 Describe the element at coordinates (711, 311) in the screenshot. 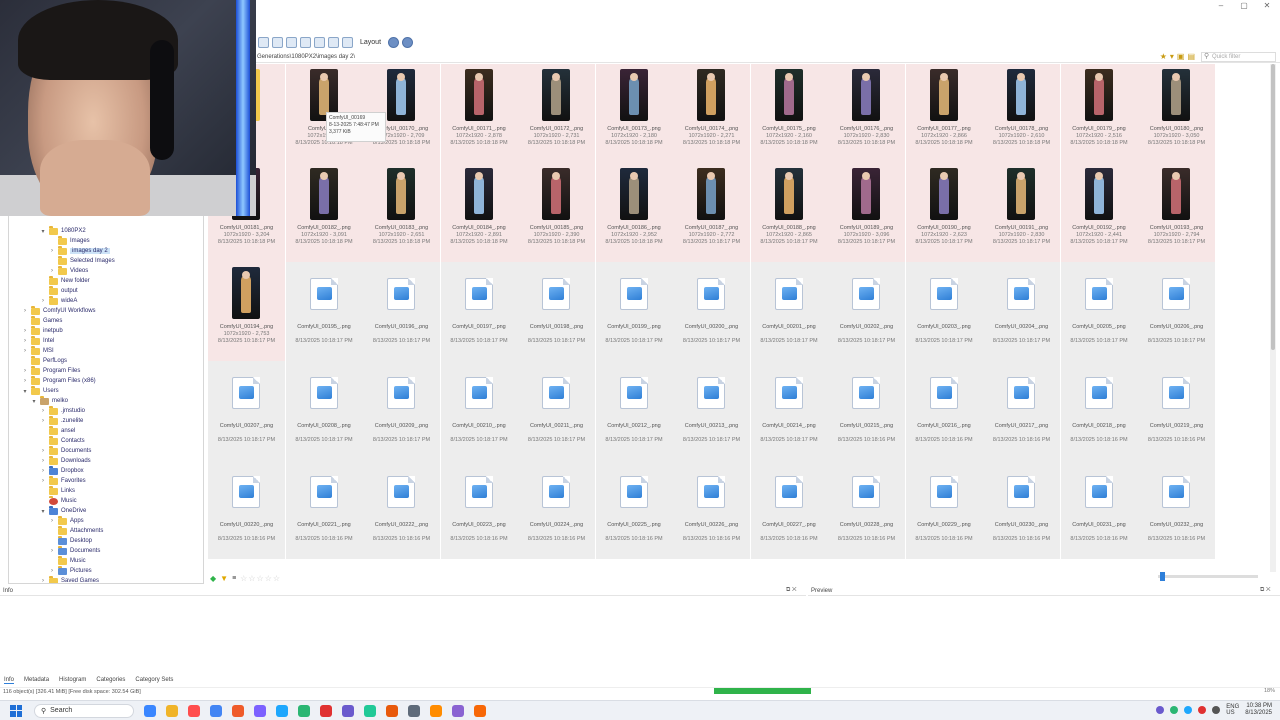

I see `thumbnail-cell: ComfyUI_00200_.png 8/13/2025 10:18:17 PM` at that location.